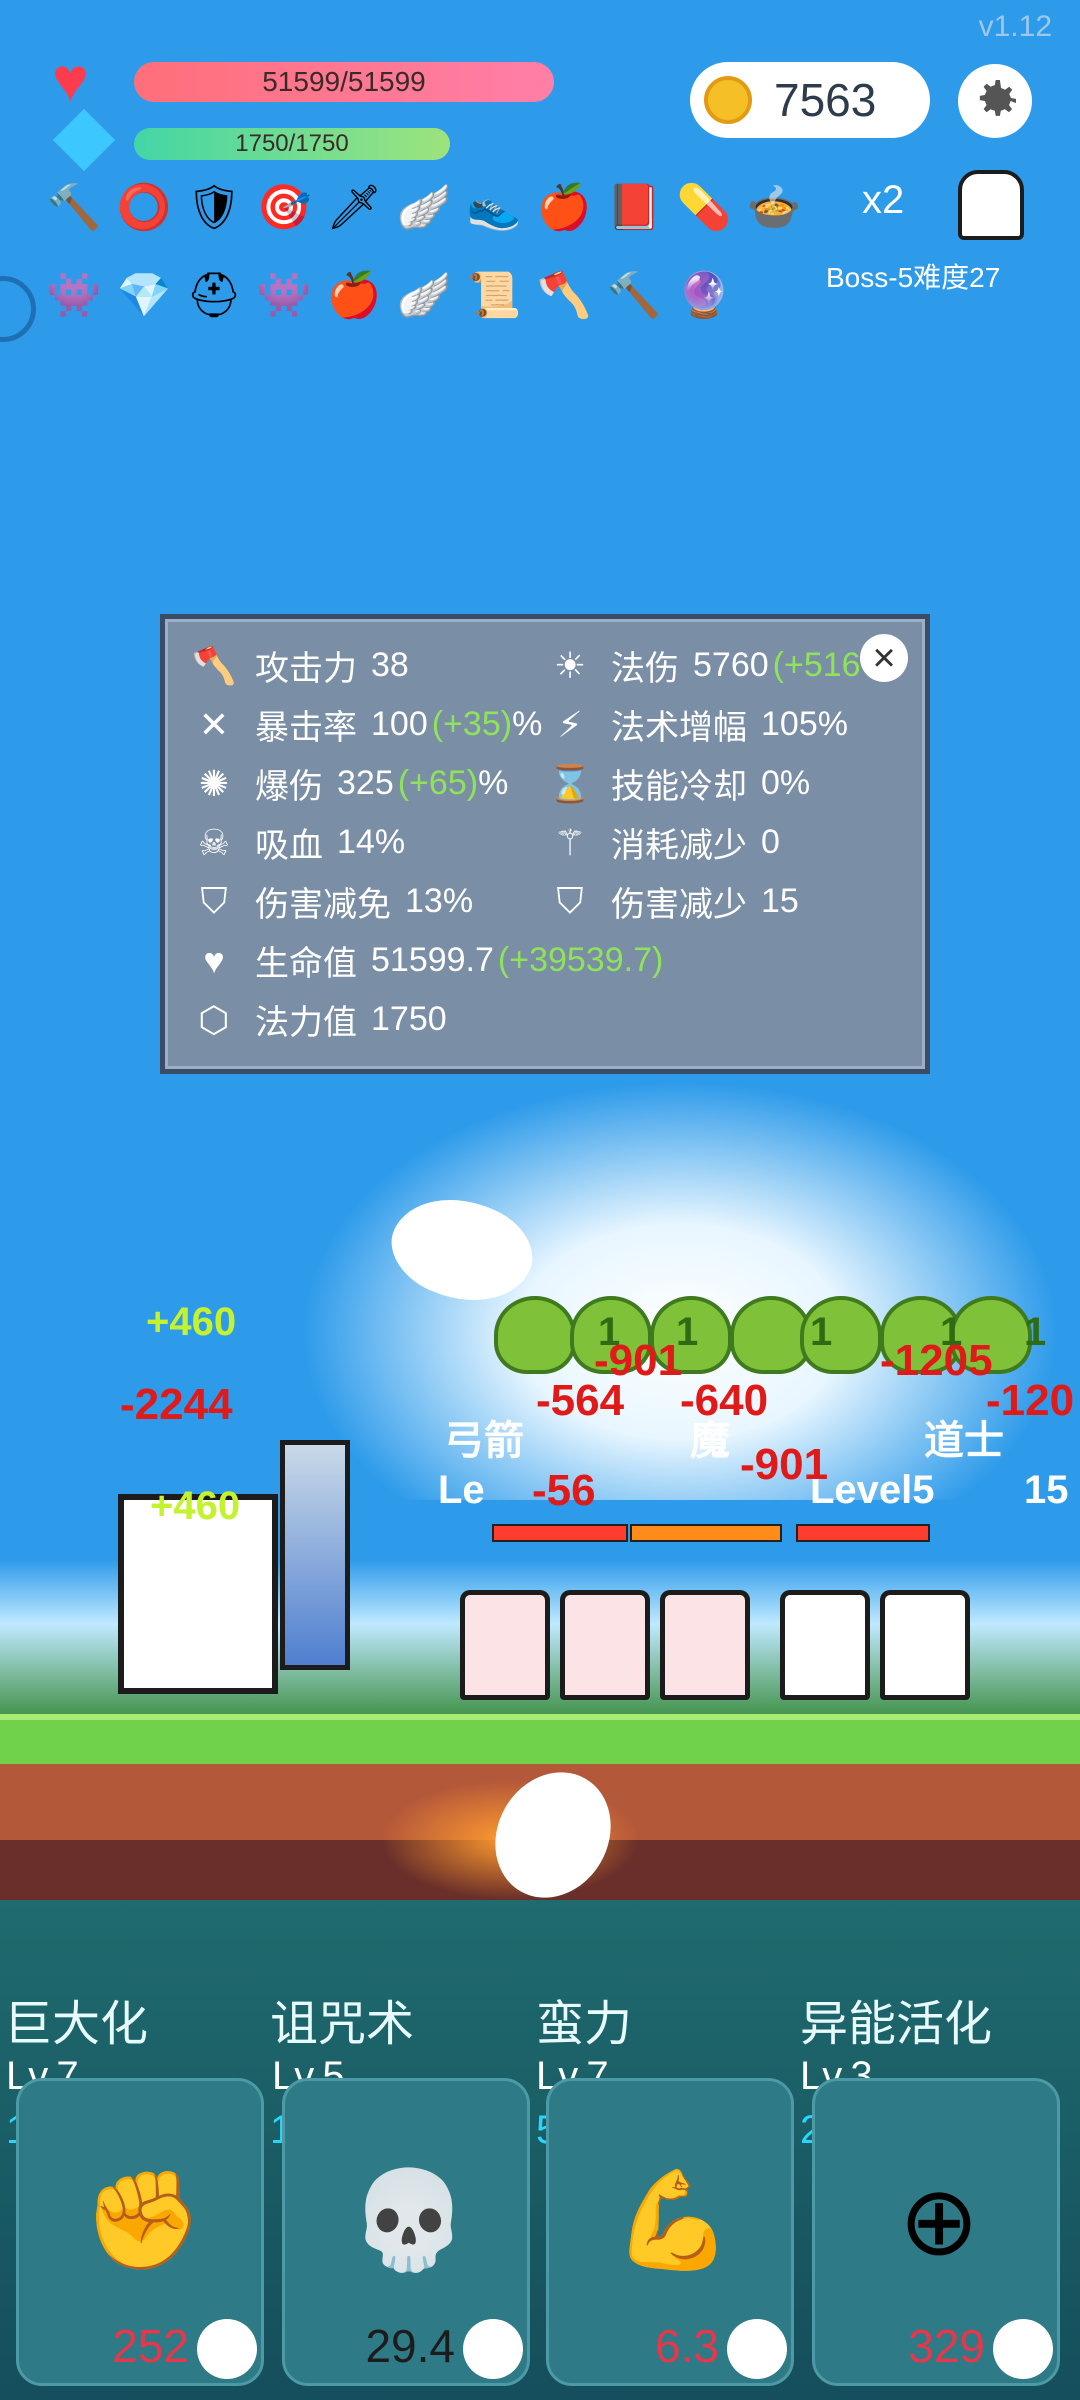 The image size is (1080, 2400). I want to click on skull-book-icon: 📕, so click(634, 208).